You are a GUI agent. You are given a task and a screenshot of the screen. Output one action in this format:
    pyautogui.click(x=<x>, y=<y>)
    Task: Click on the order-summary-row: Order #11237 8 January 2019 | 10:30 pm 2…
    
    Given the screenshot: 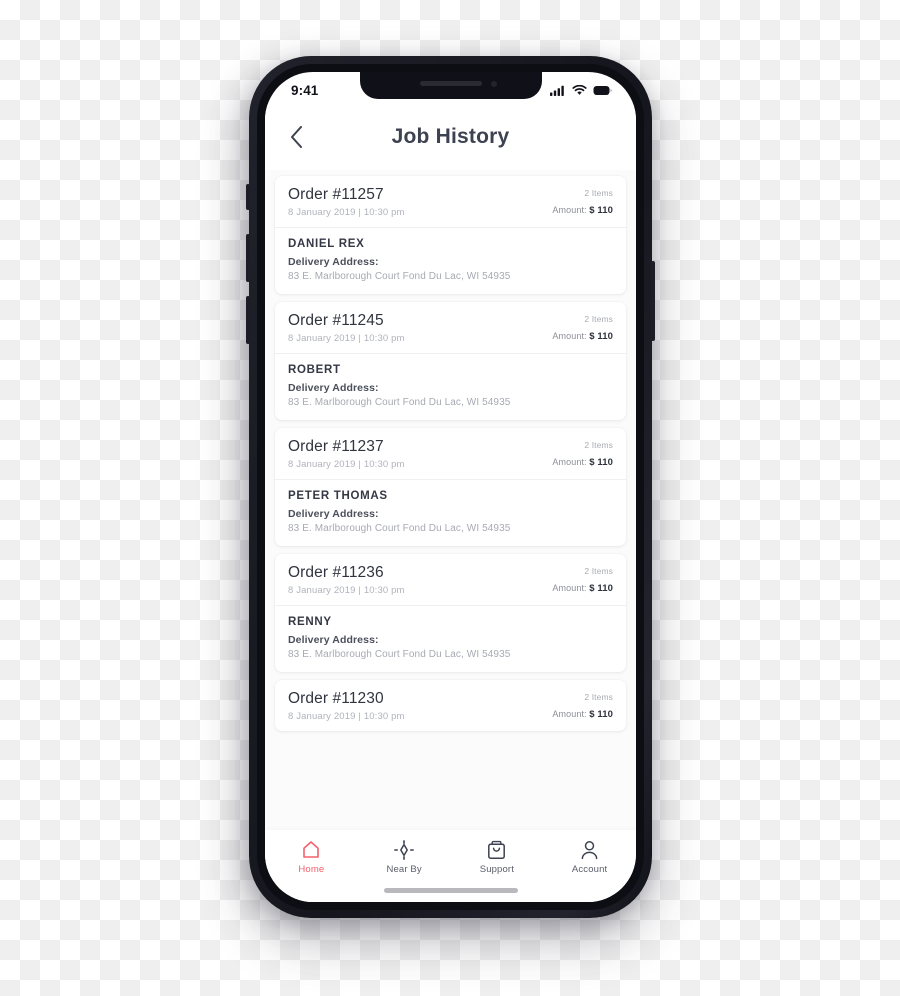 What is the action you would take?
    pyautogui.click(x=450, y=454)
    